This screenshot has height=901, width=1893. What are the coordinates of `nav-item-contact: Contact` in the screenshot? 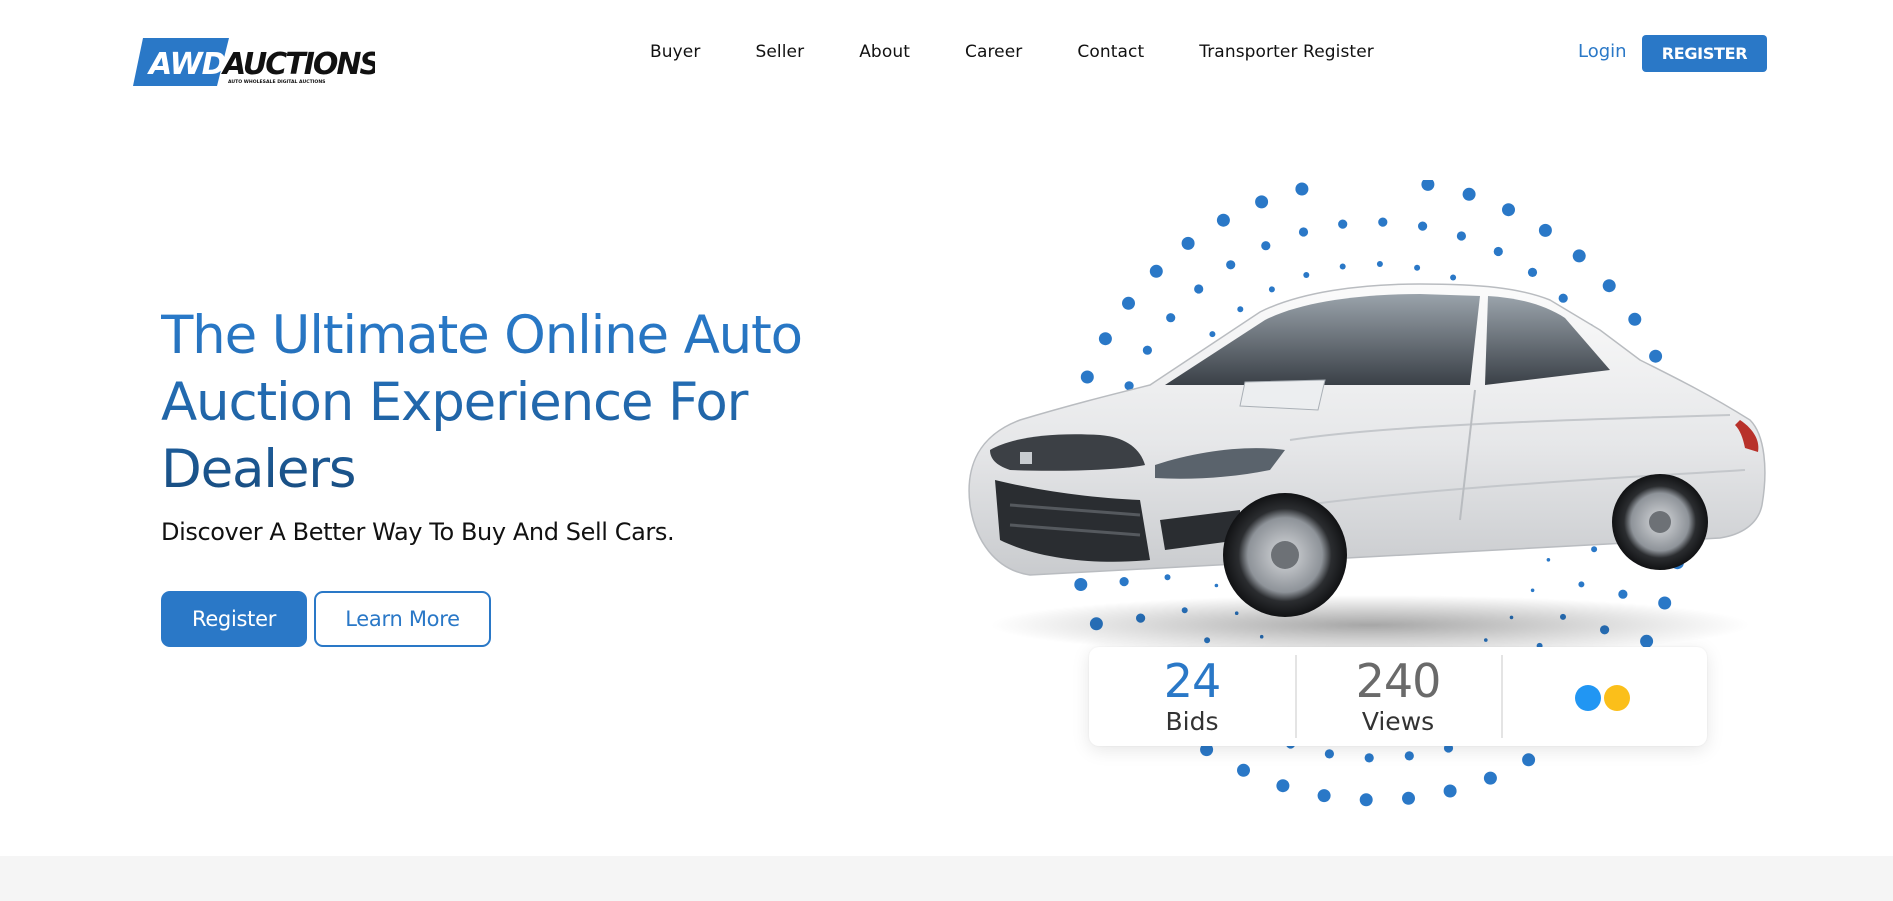 It's located at (1110, 52).